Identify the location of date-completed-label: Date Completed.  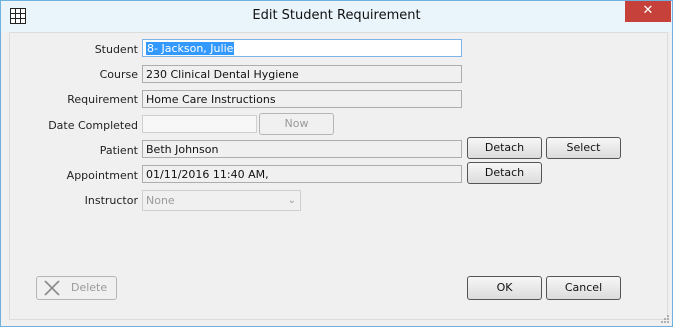
(93, 125).